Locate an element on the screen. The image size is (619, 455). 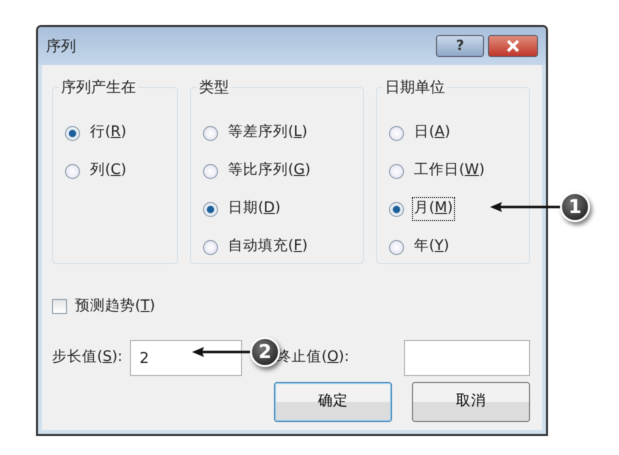
radio-label: 列(C) is located at coordinates (108, 170).